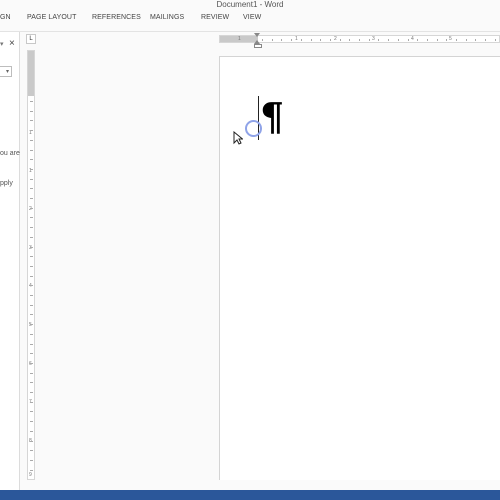  I want to click on vertical-ruler-top-margin, so click(31, 73).